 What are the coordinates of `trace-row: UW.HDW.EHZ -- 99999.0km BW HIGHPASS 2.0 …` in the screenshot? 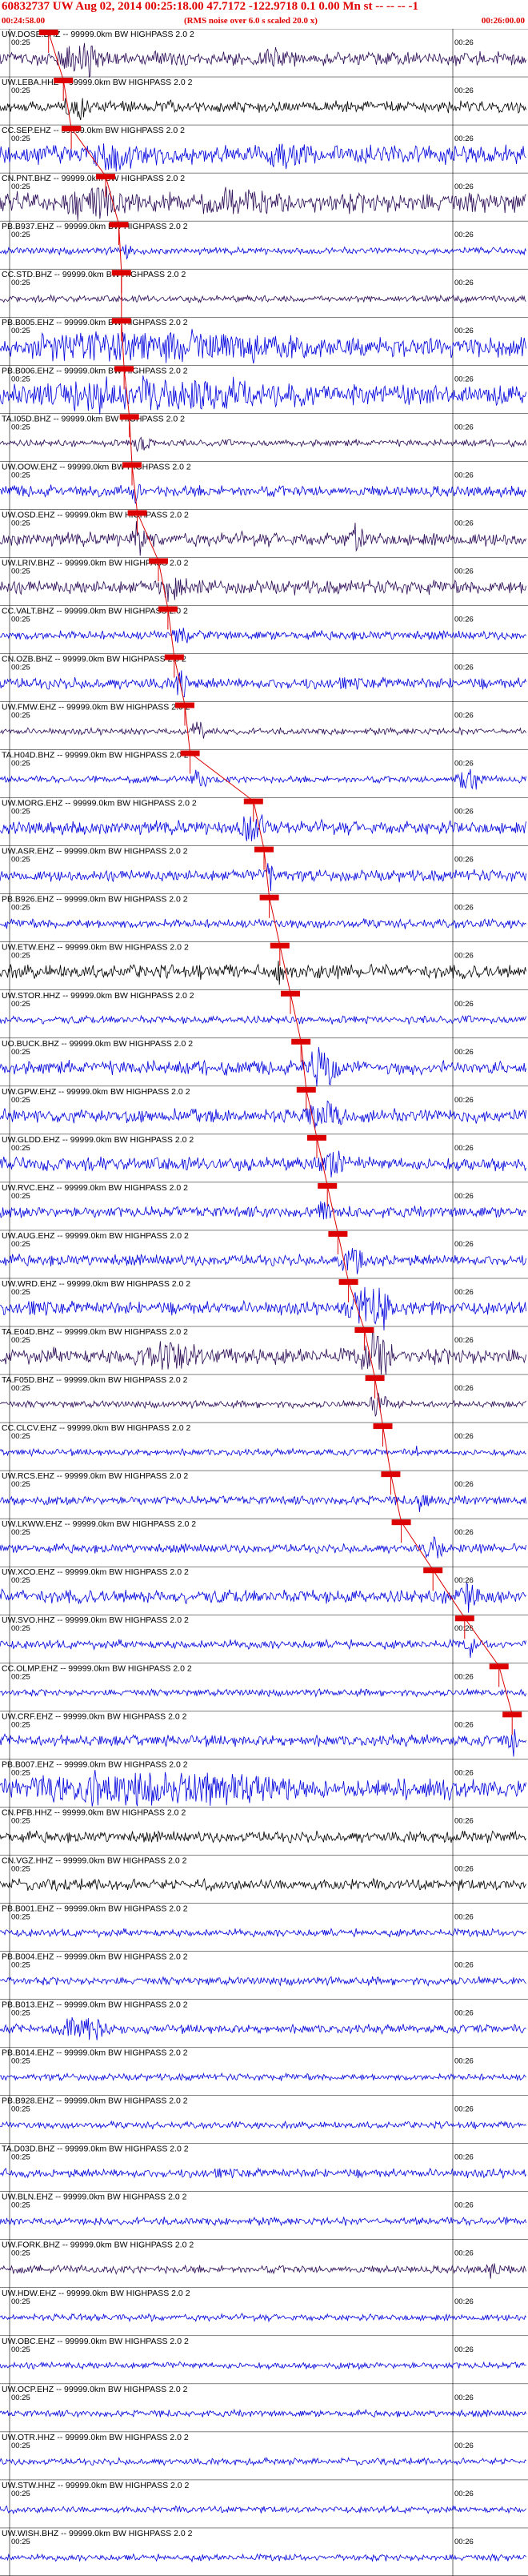 It's located at (264, 2305).